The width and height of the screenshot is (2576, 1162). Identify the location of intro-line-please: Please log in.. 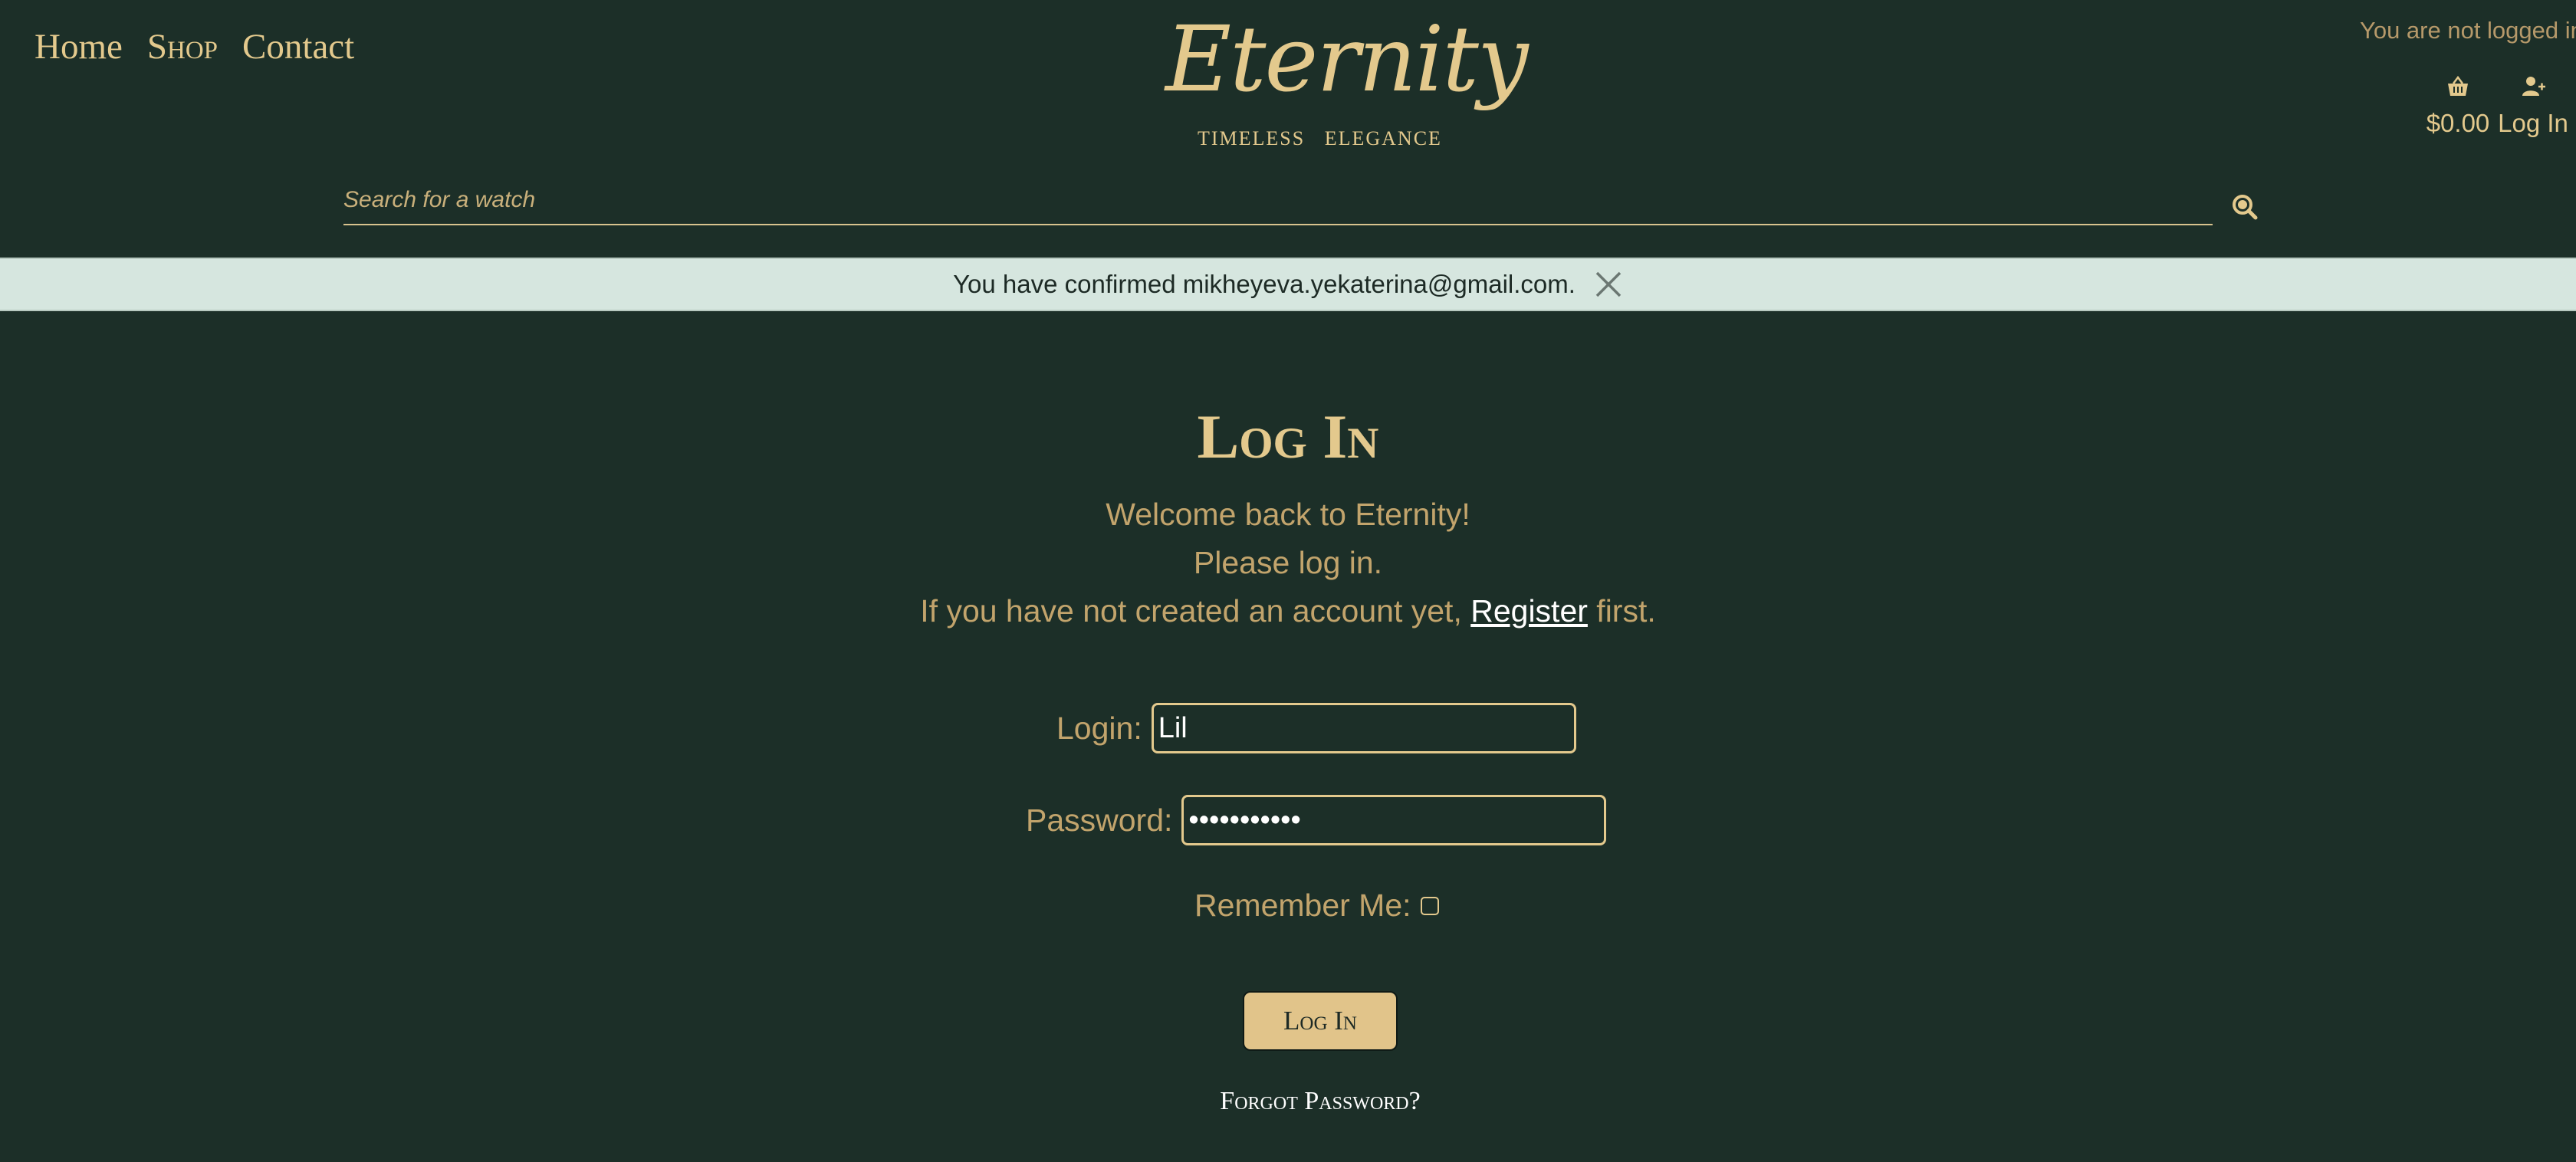
(1288, 562).